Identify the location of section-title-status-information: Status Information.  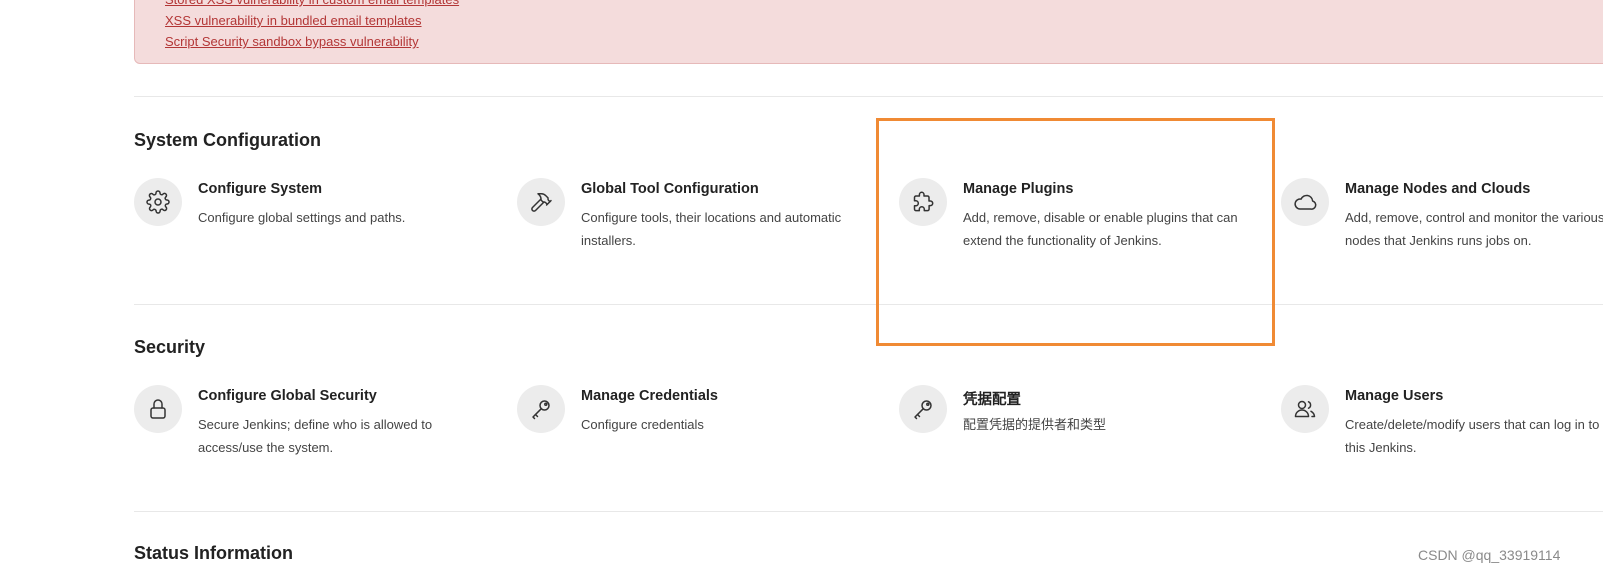
(214, 553).